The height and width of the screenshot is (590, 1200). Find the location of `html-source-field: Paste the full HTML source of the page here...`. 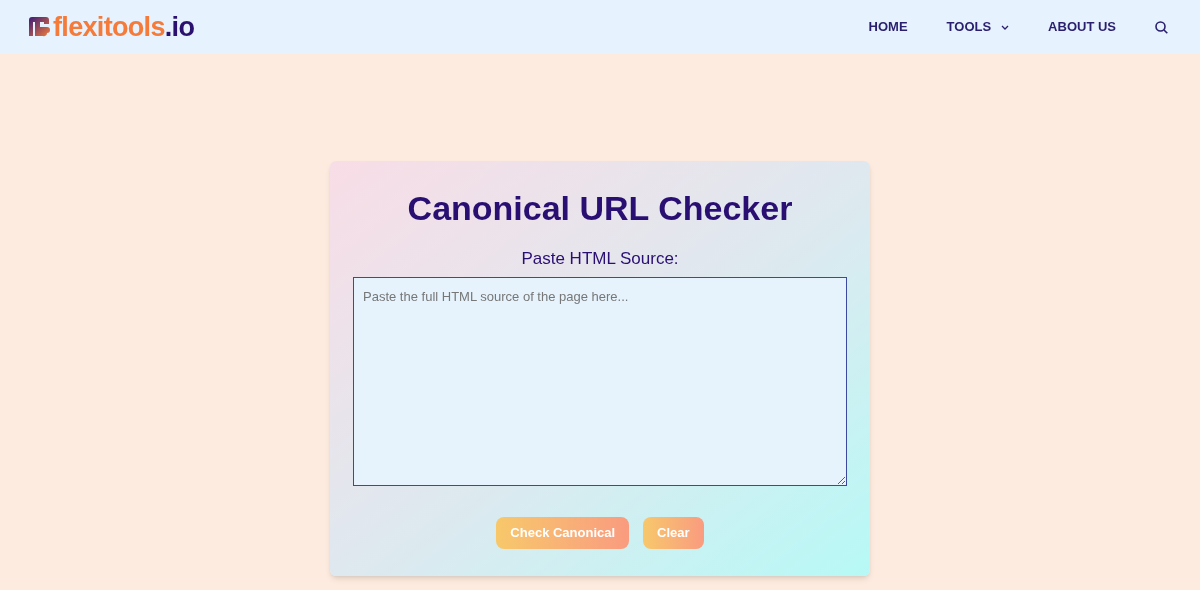

html-source-field: Paste the full HTML source of the page here... is located at coordinates (600, 381).